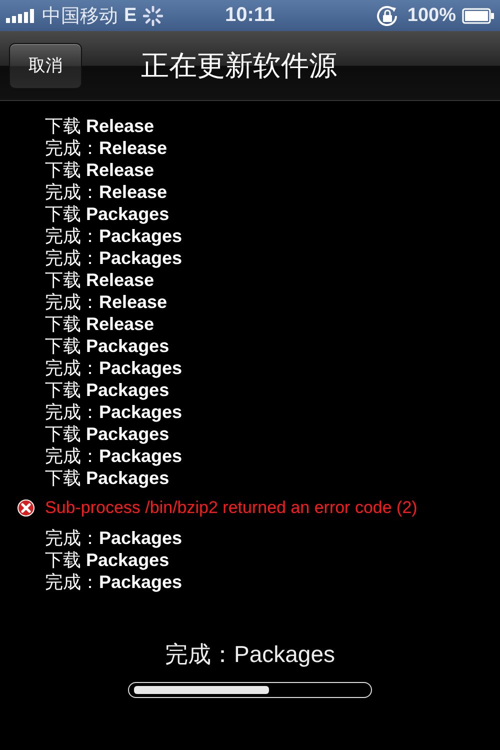 The height and width of the screenshot is (750, 500). Describe the element at coordinates (130, 15) in the screenshot. I see `network-type: E` at that location.